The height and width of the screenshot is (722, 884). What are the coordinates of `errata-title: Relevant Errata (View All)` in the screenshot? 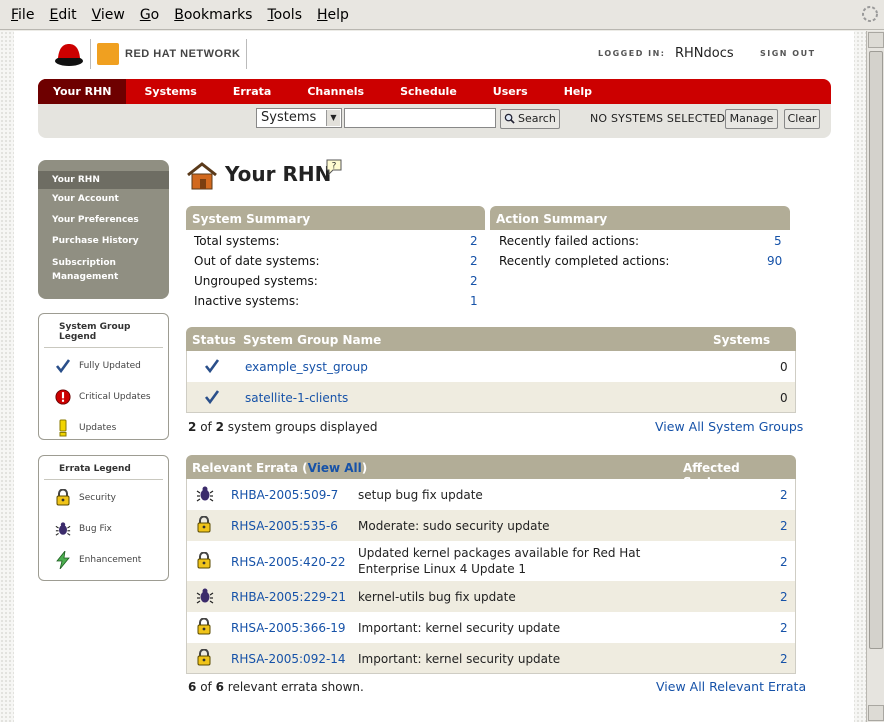 It's located at (280, 468).